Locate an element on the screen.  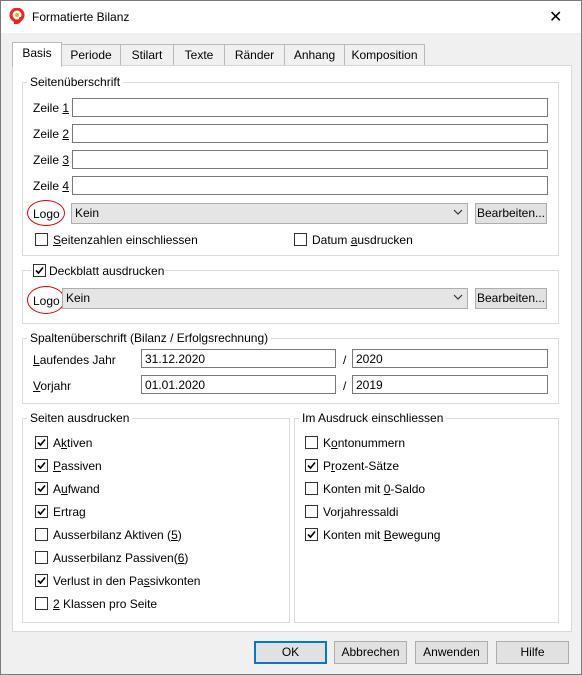
cover-page-checkbox is located at coordinates (39, 270).